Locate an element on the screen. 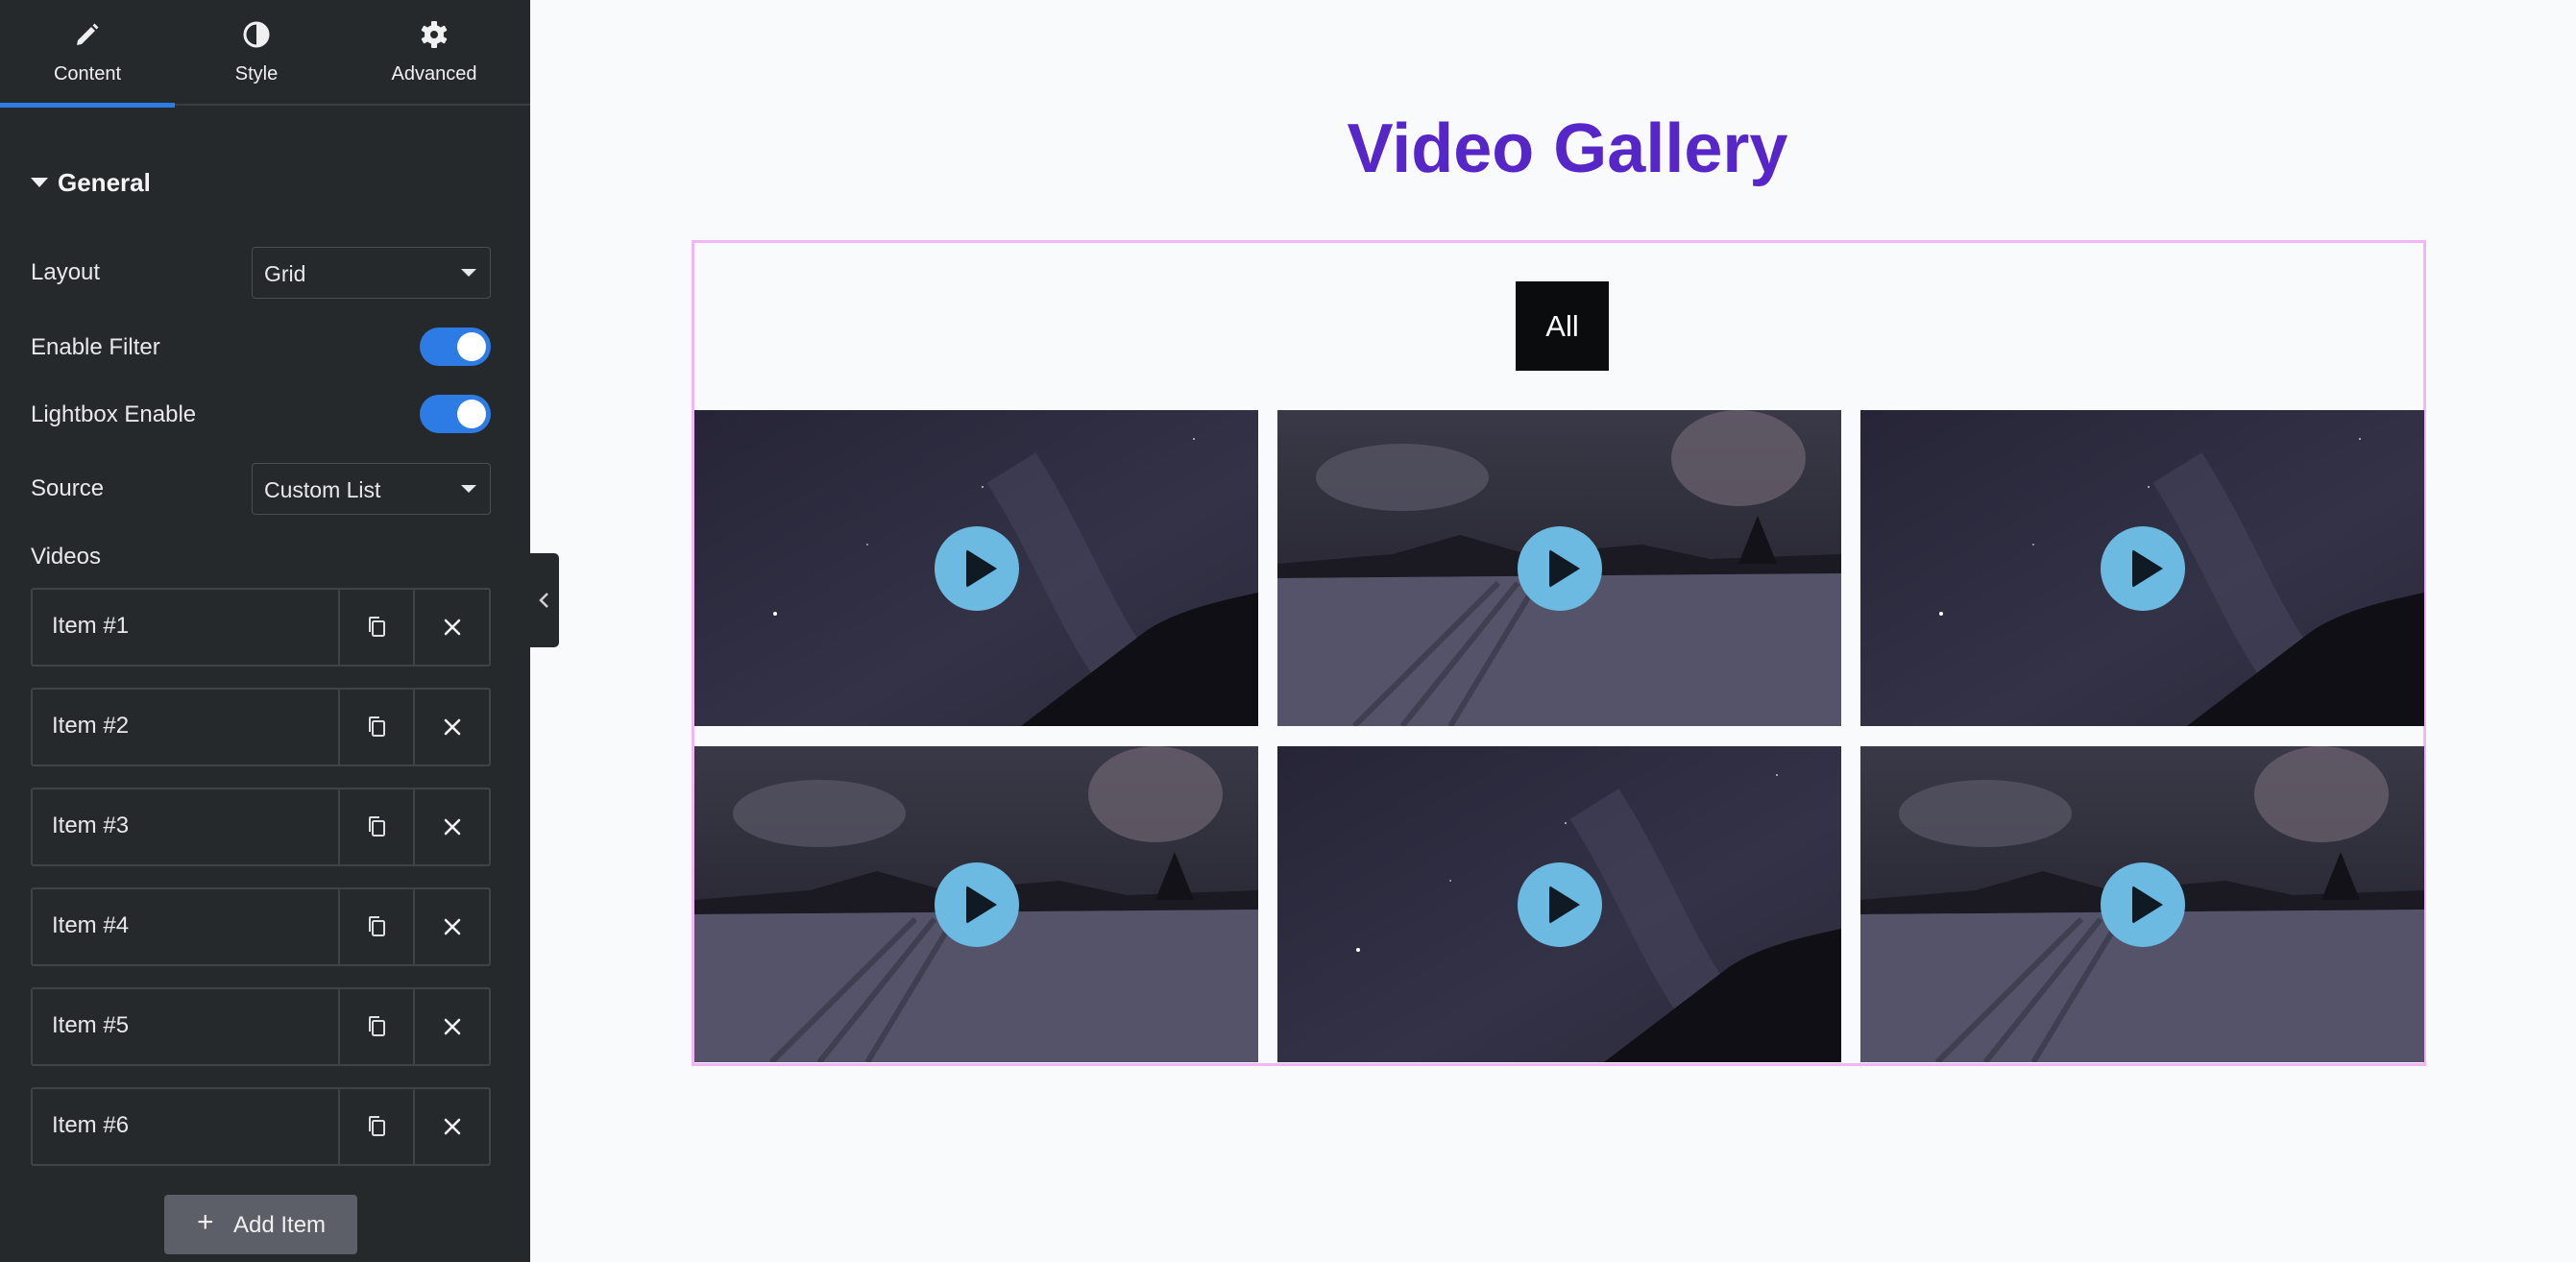 Image resolution: width=2576 pixels, height=1262 pixels. repeater-item-title: Item #3 is located at coordinates (185, 826).